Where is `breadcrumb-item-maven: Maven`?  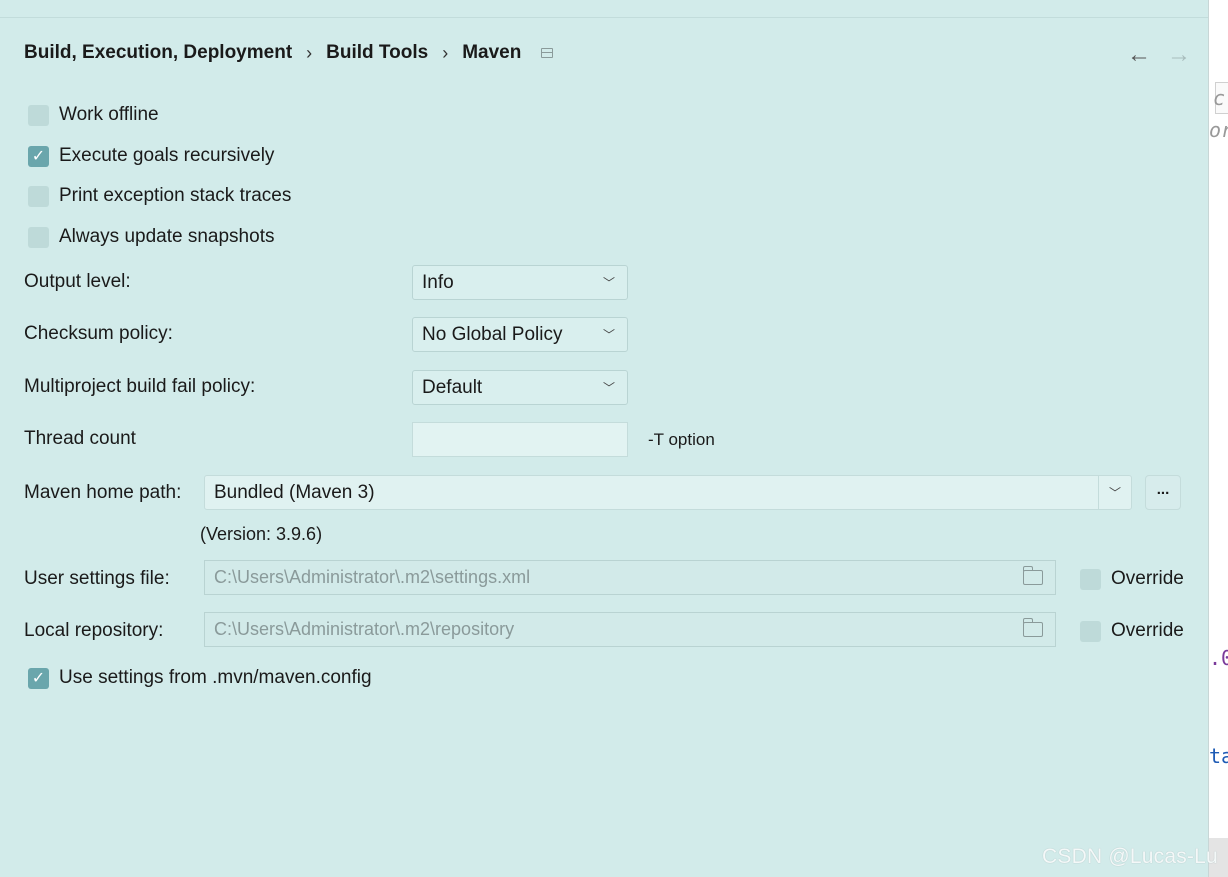 breadcrumb-item-maven: Maven is located at coordinates (492, 52).